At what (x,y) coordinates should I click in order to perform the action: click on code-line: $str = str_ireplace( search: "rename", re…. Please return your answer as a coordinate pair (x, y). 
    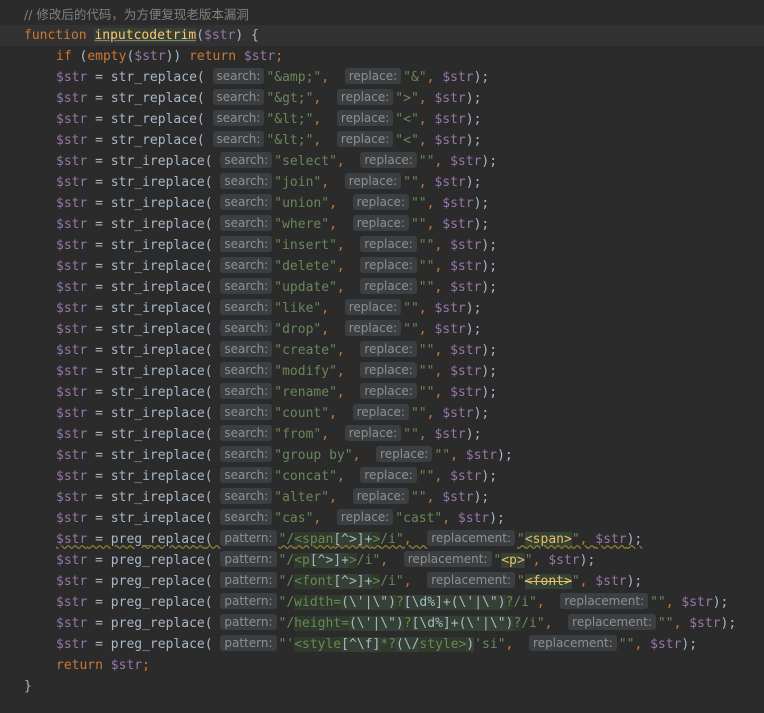
    Looking at the image, I should click on (382, 392).